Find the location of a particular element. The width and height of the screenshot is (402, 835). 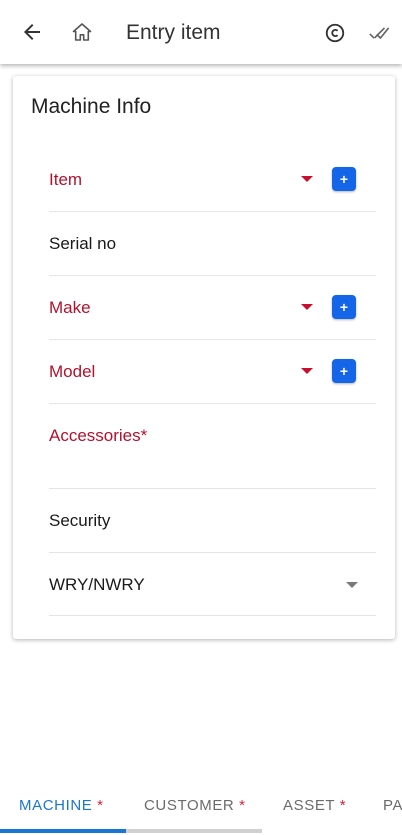

tab-partial-label: PA is located at coordinates (392, 805).